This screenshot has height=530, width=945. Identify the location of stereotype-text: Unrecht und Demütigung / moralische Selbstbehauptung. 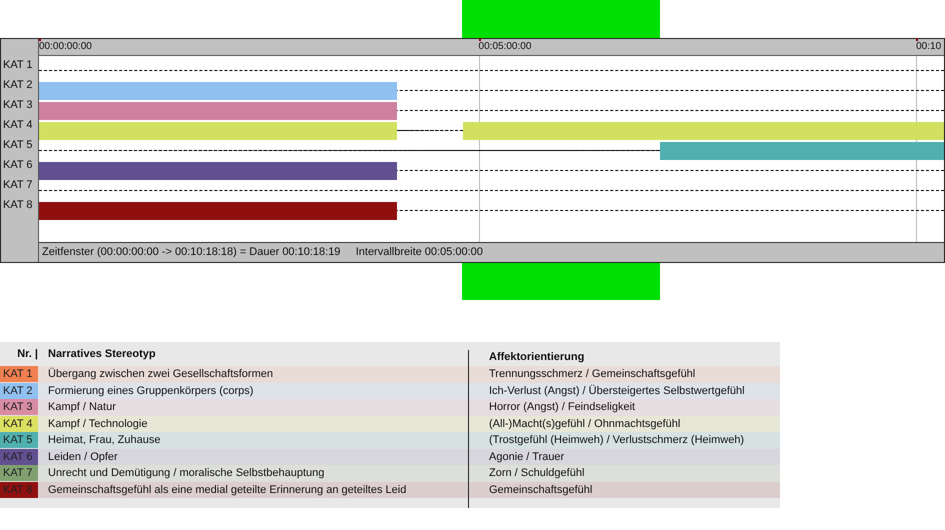
(186, 473).